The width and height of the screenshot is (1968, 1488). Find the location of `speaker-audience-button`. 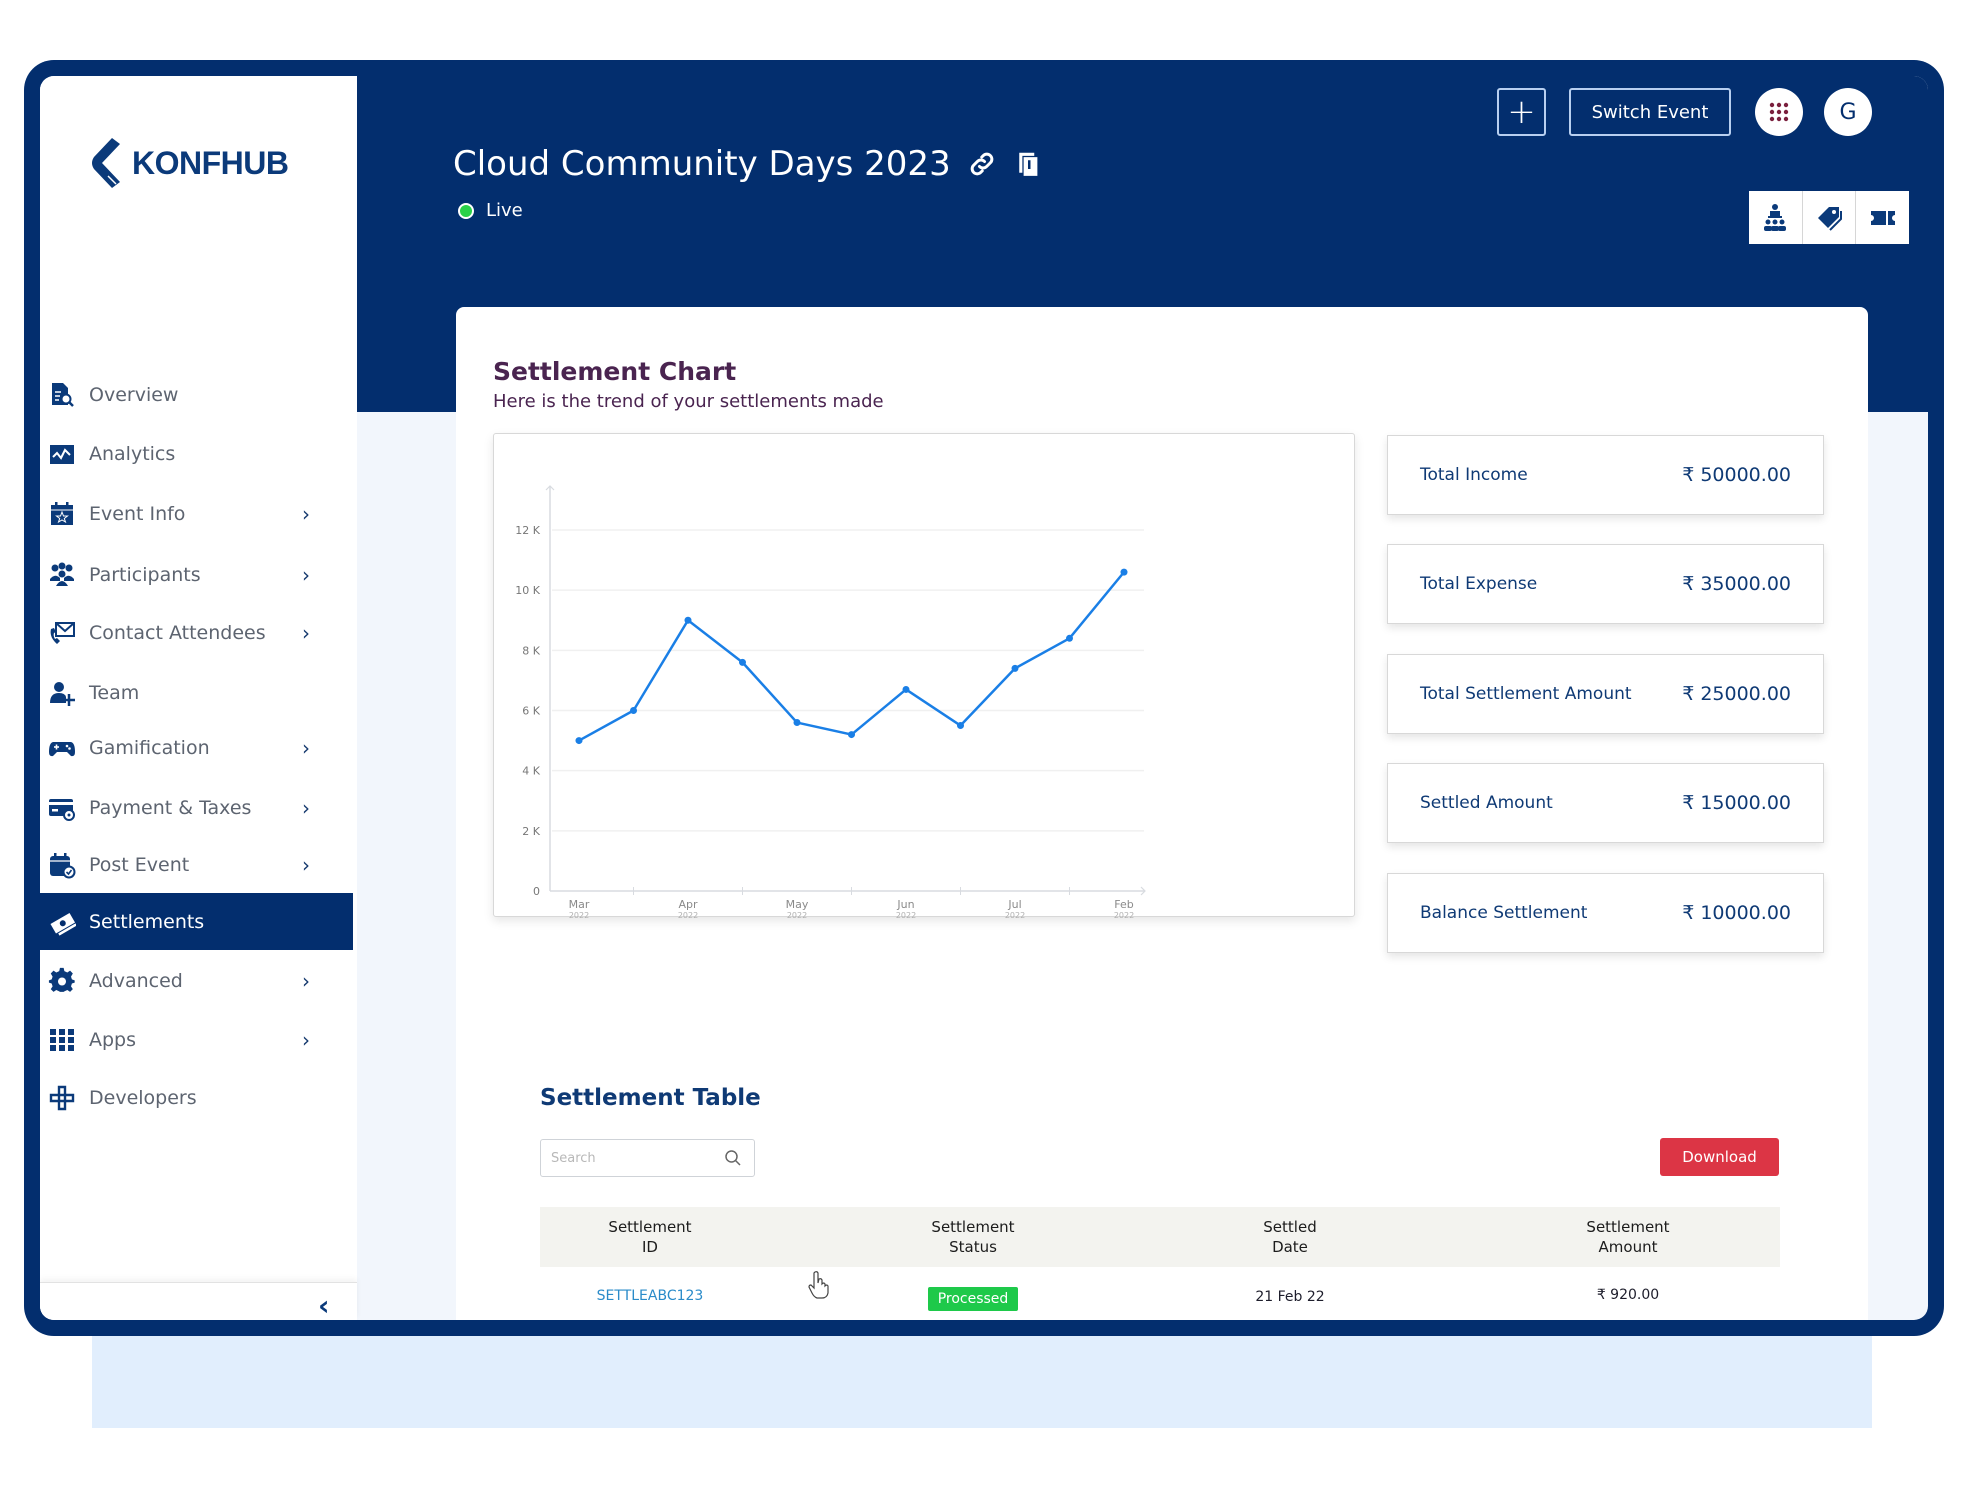

speaker-audience-button is located at coordinates (1776, 217).